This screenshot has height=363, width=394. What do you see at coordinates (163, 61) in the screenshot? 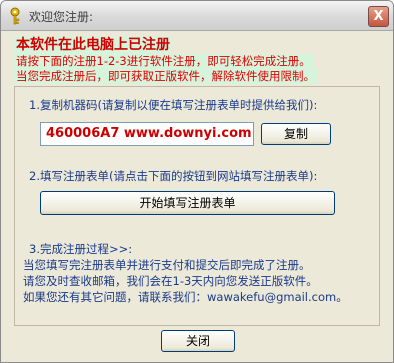
I see `instruction-line: 请按下面的注册1-2-3进行软件注册，即可轻松完成注册。` at bounding box center [163, 61].